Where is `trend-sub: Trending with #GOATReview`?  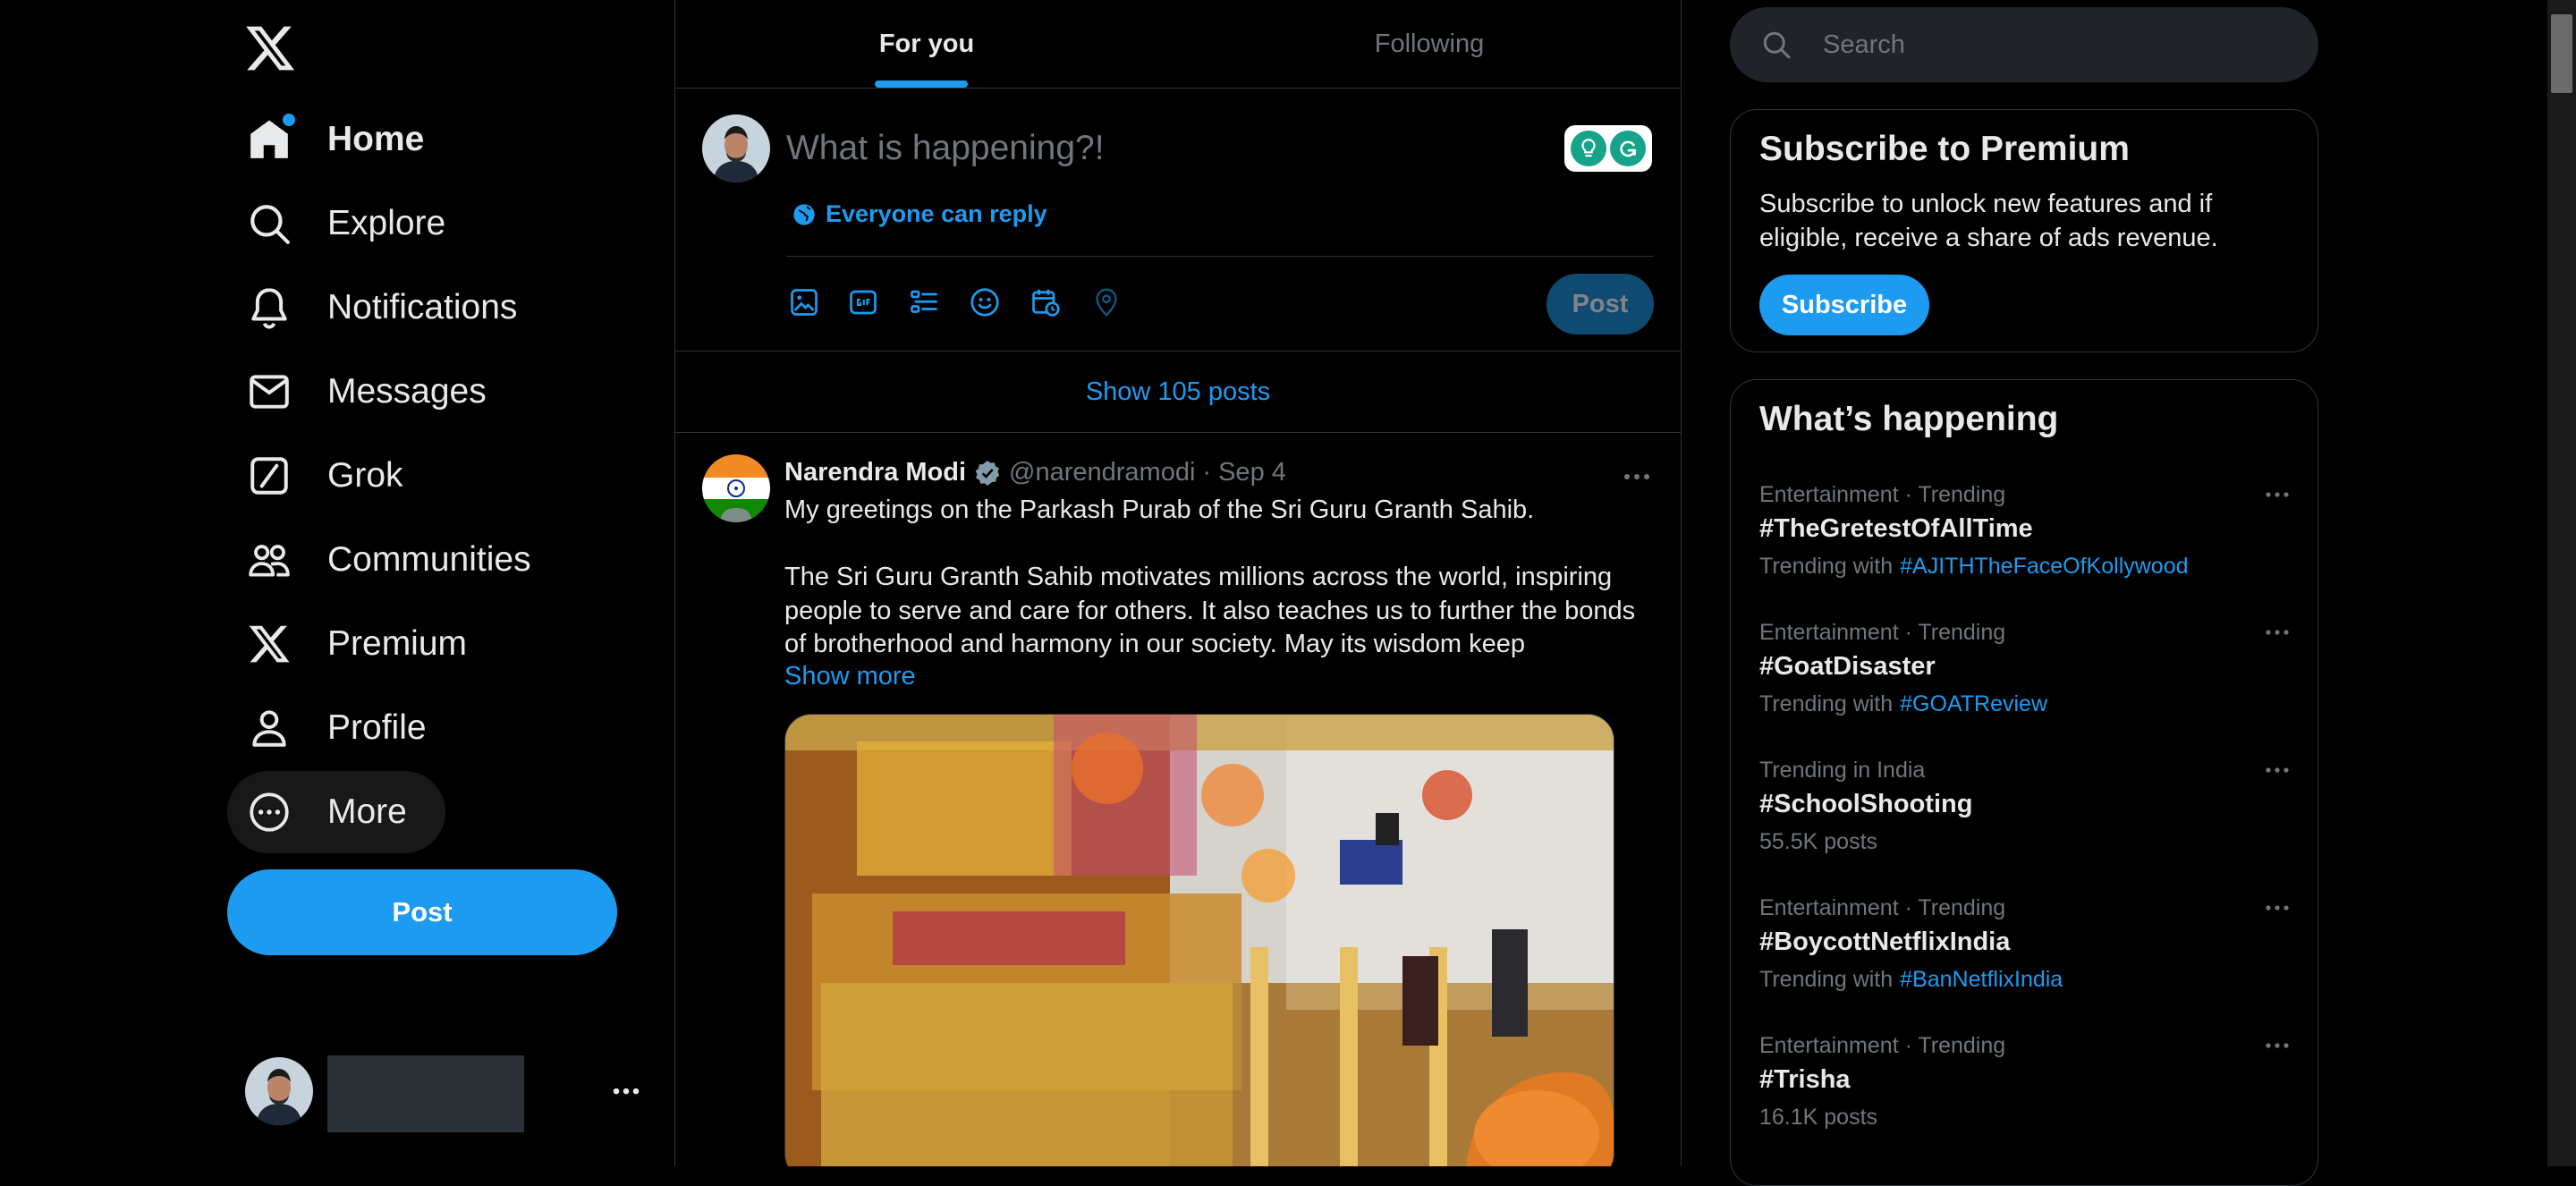 trend-sub: Trending with #GOATReview is located at coordinates (1903, 704).